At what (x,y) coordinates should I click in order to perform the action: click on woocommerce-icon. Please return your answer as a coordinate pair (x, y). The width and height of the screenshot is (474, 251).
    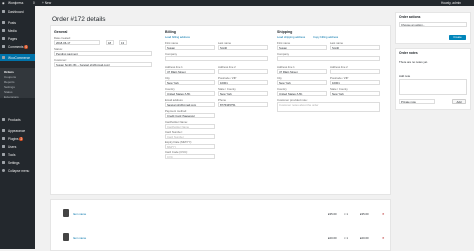
    Looking at the image, I should click on (3, 57).